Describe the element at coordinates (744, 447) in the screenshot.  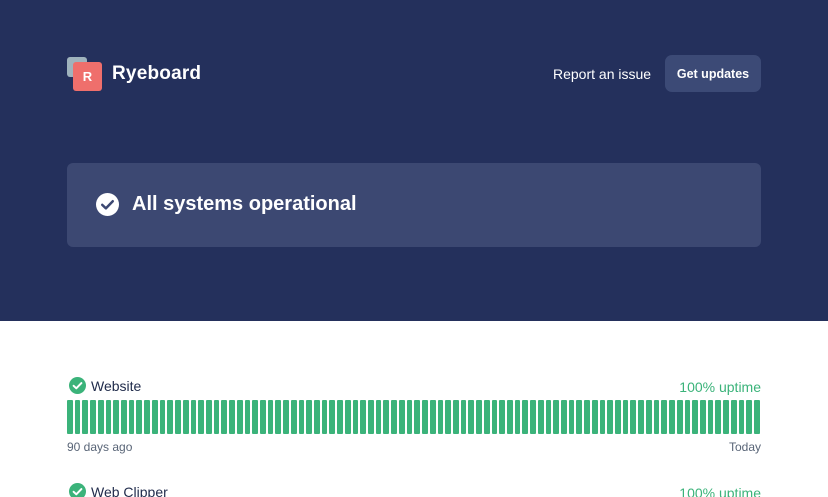
I see `axis-end-label: Today` at that location.